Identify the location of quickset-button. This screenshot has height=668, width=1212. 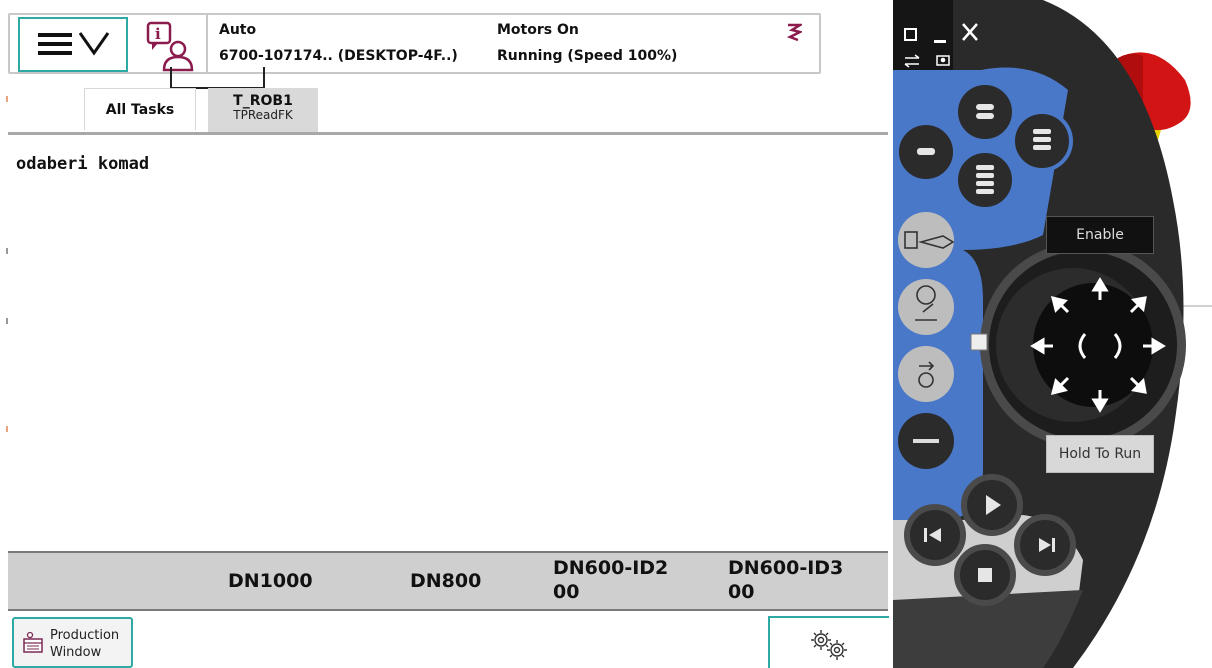
(828, 642).